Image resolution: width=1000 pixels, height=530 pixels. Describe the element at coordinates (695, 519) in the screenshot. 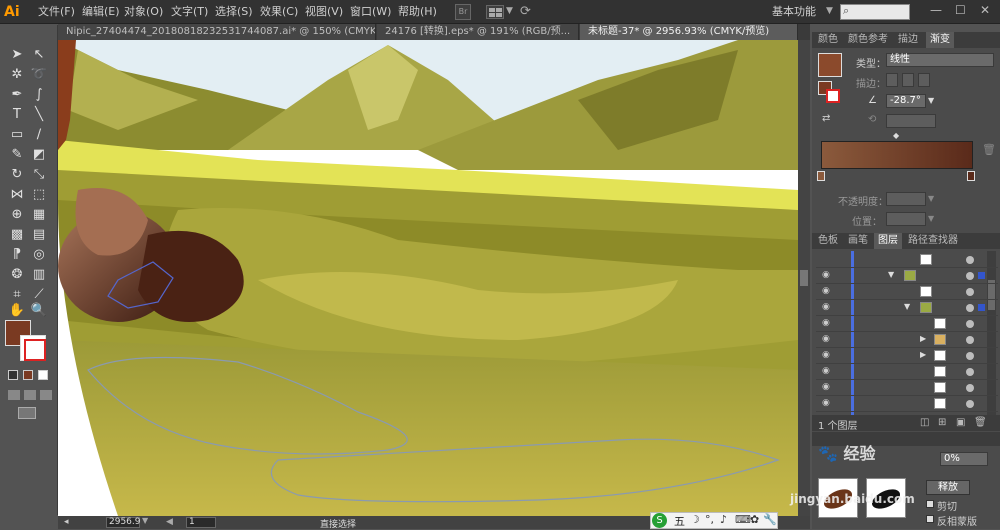

I see `moon-icon: ☽` at that location.